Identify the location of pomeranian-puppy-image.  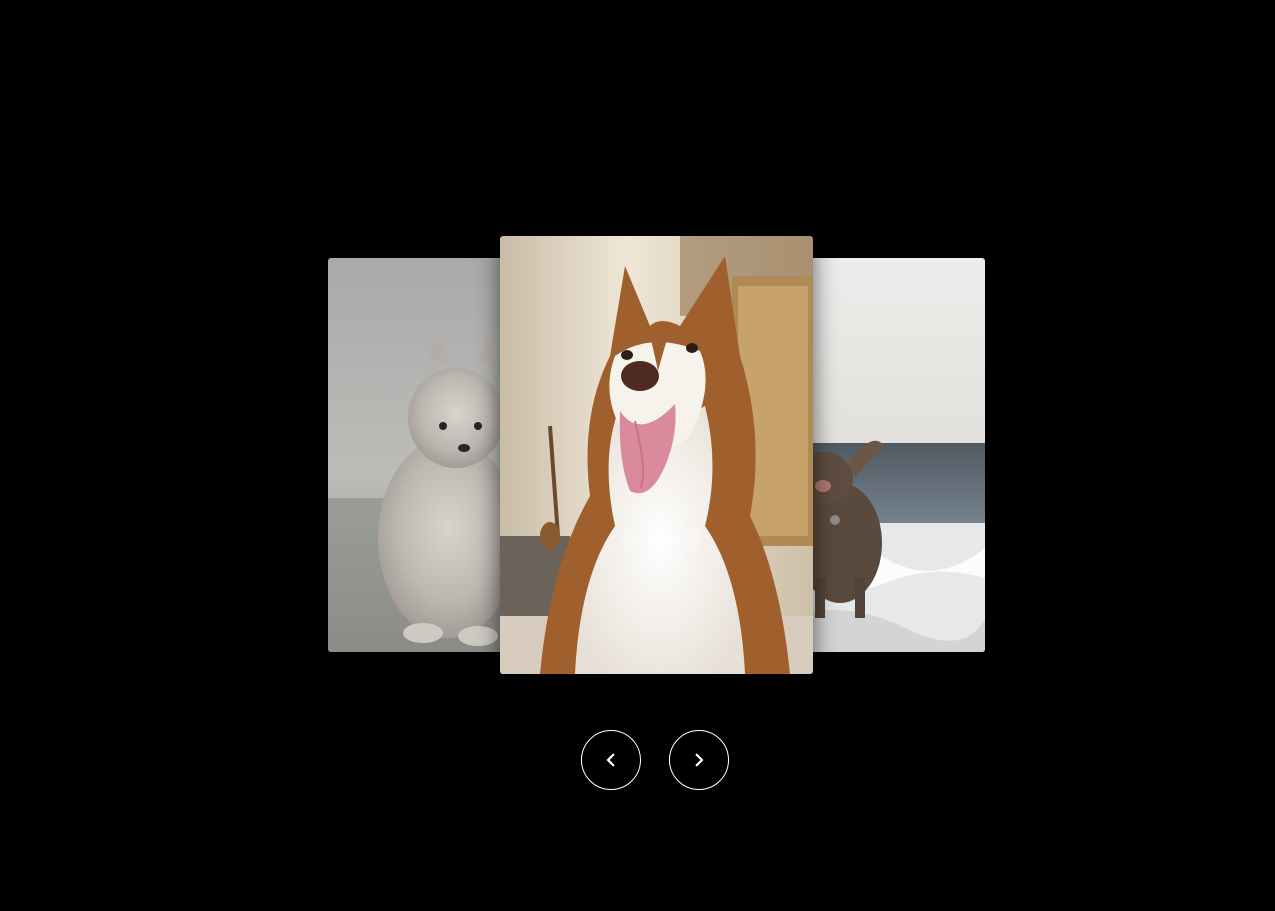
(428, 455).